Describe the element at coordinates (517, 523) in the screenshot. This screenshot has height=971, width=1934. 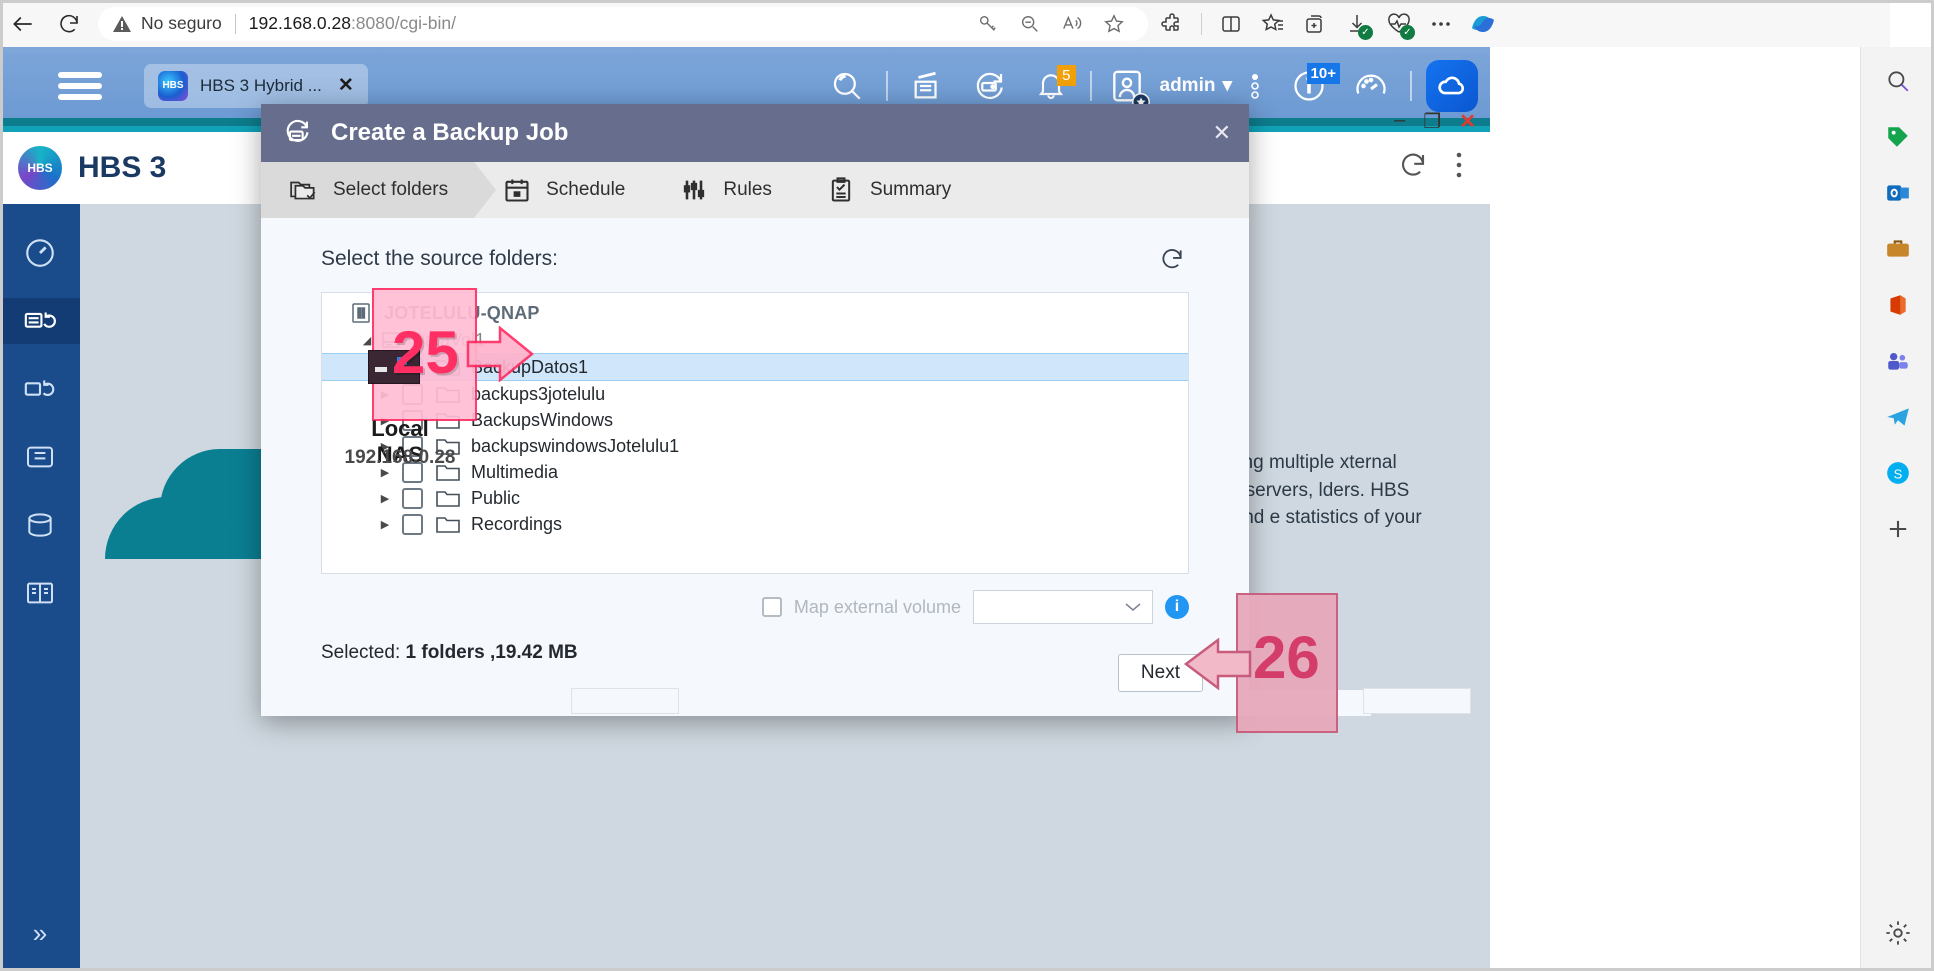
I see `folder-name-label: Recordings` at that location.